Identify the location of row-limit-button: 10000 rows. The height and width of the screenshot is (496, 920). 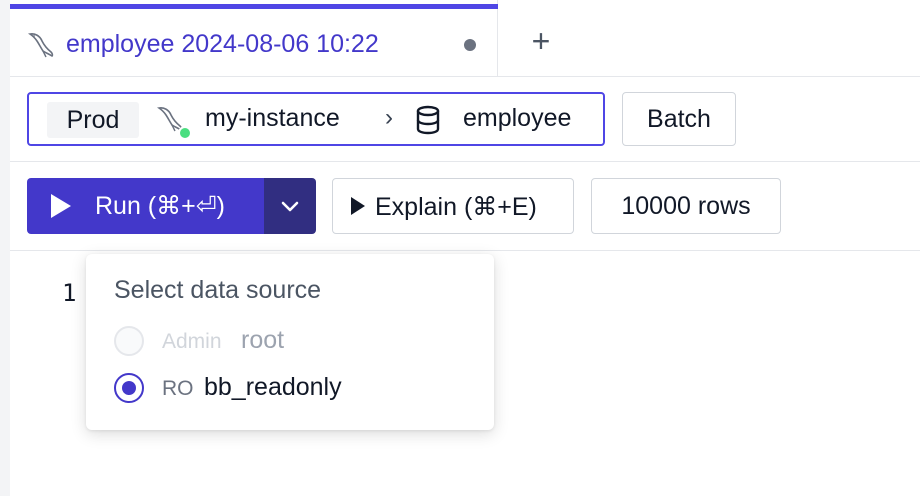
(686, 206).